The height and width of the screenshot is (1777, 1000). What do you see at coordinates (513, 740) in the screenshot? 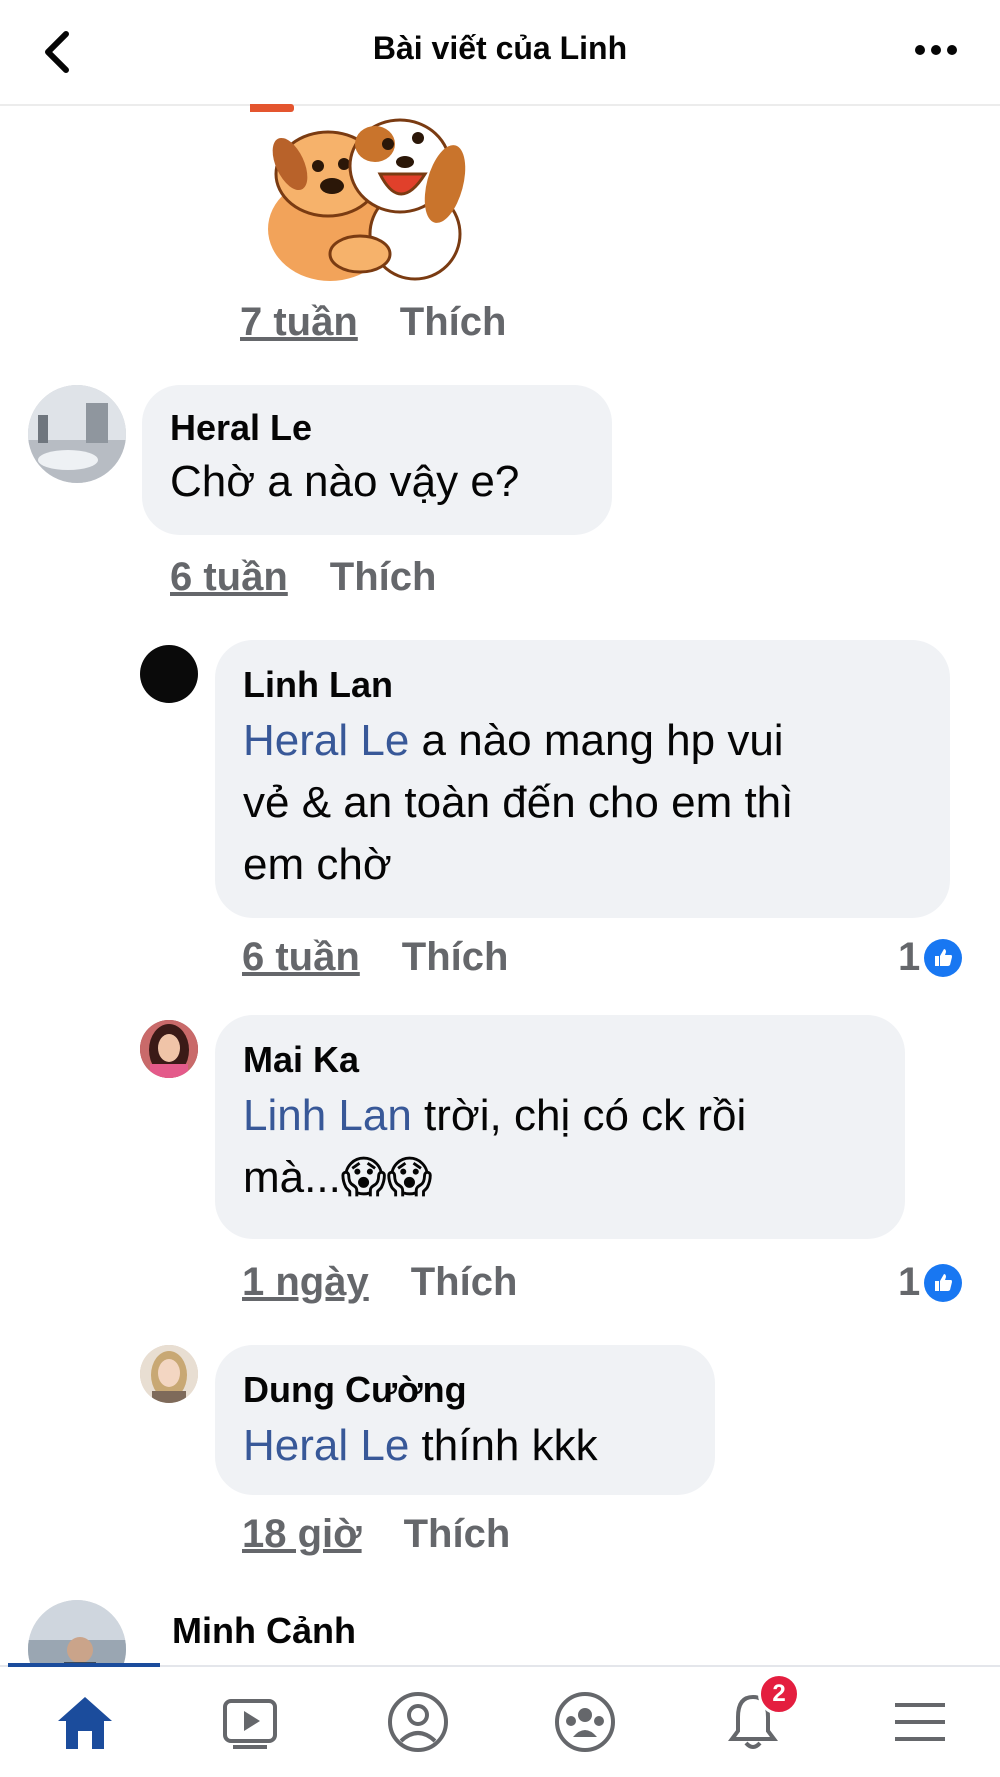
I see `comment-text: Heral Le a nào mang hp vui` at bounding box center [513, 740].